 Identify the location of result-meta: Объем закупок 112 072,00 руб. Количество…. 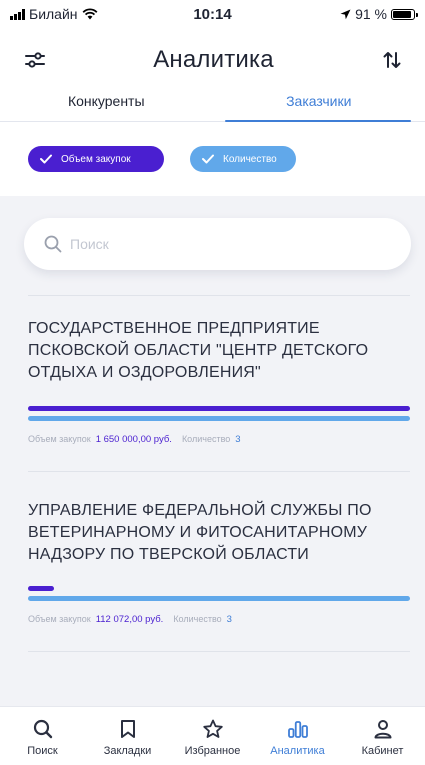
(130, 619).